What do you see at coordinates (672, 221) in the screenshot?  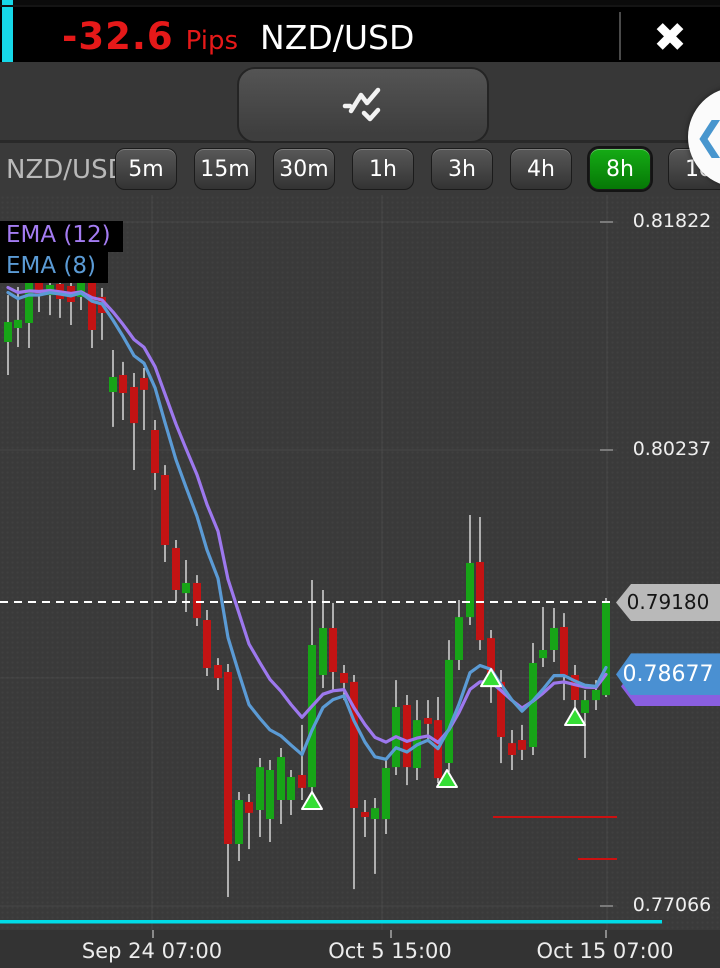 I see `price-axis-label: 0.81822` at bounding box center [672, 221].